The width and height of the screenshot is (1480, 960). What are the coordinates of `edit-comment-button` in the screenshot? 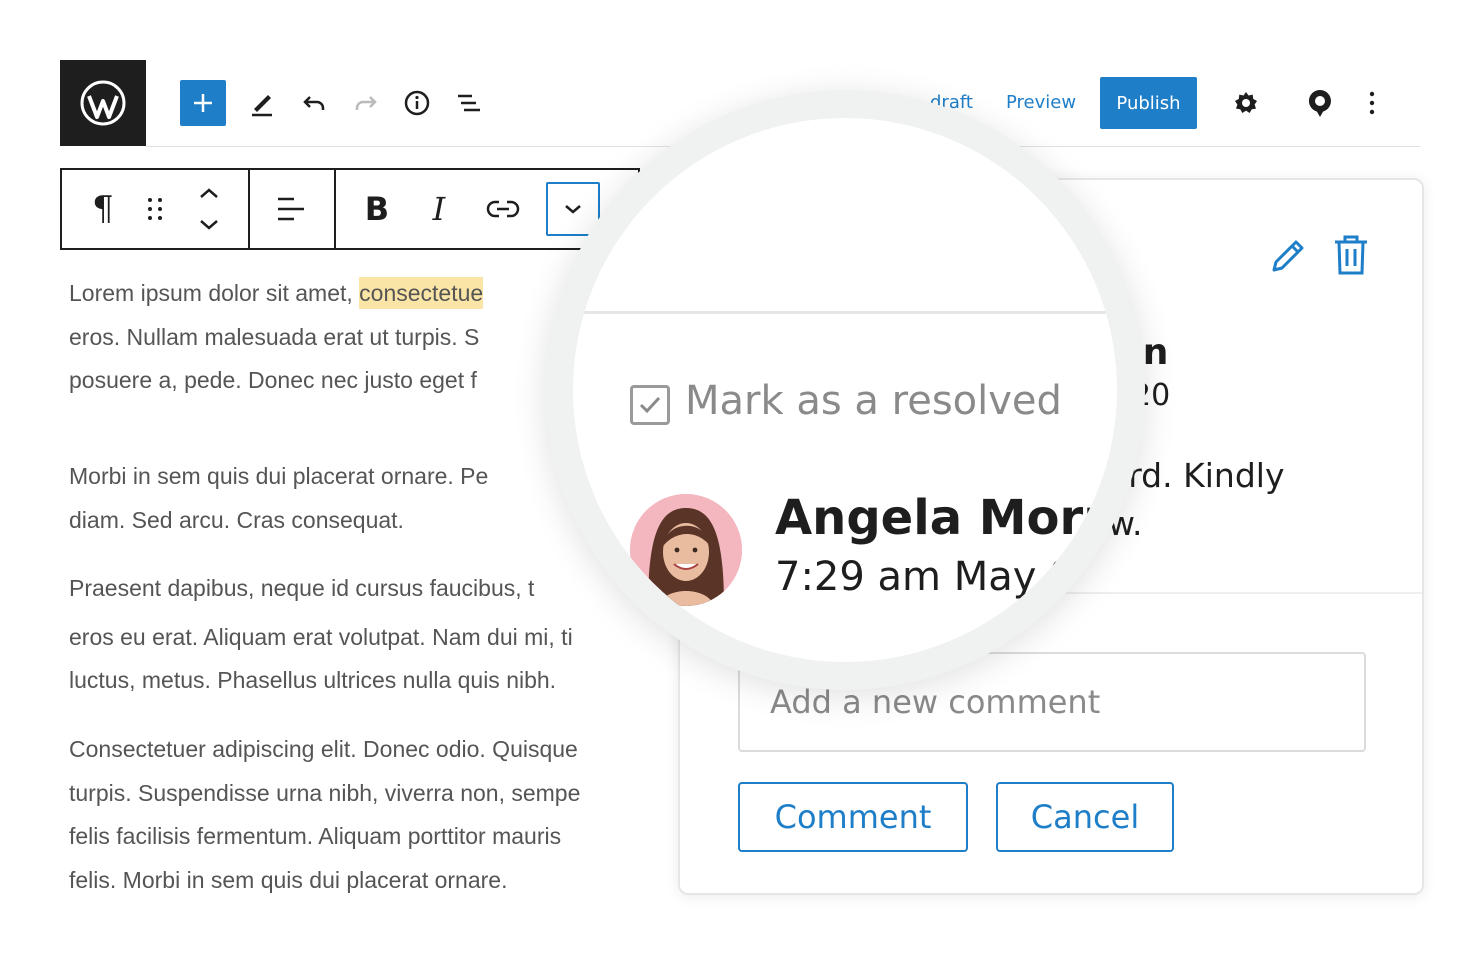 It's located at (1288, 258).